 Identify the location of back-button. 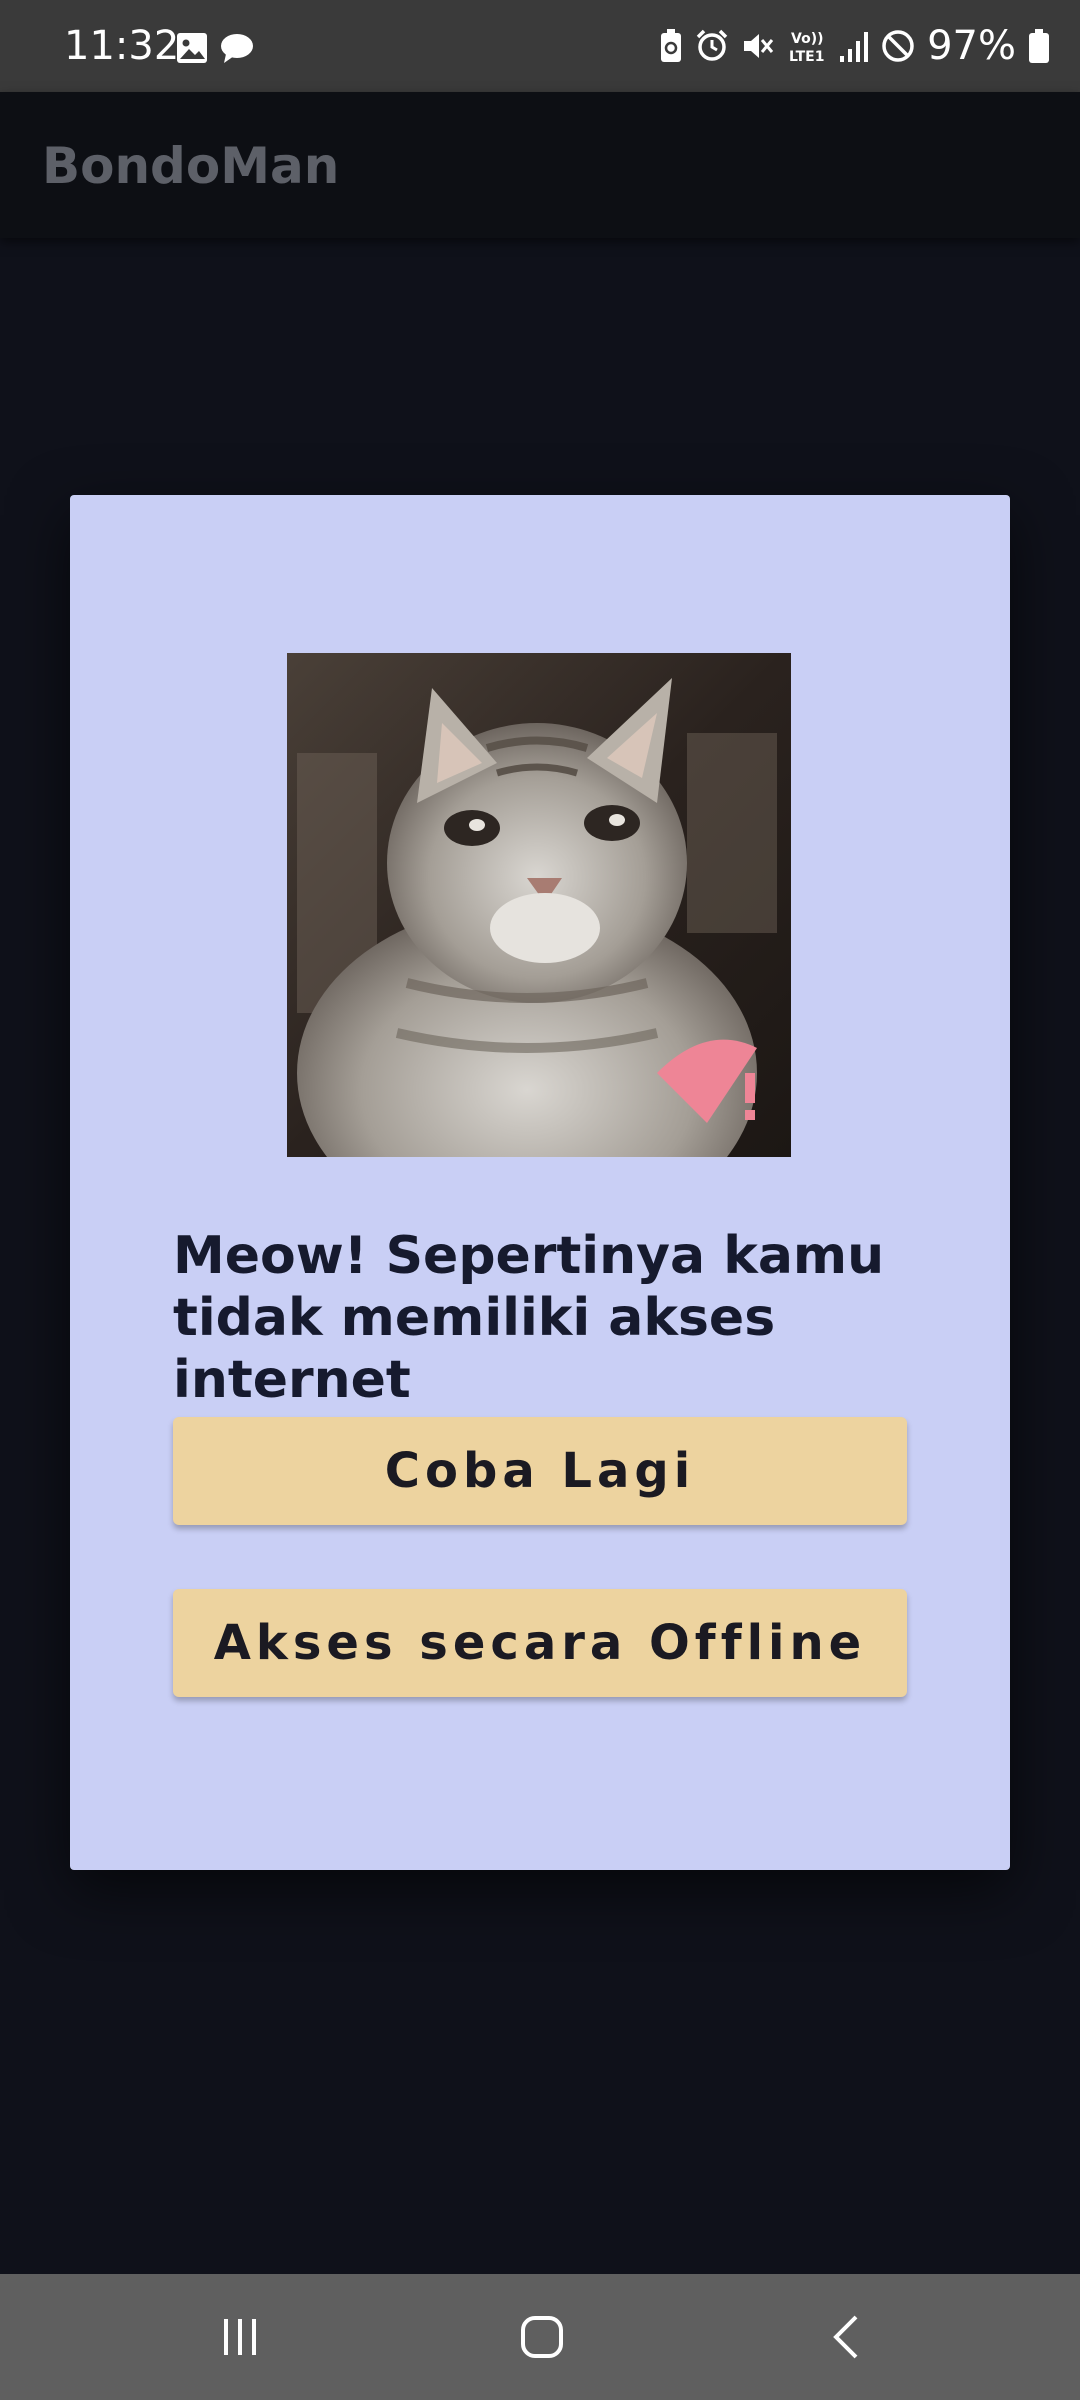
(846, 2337).